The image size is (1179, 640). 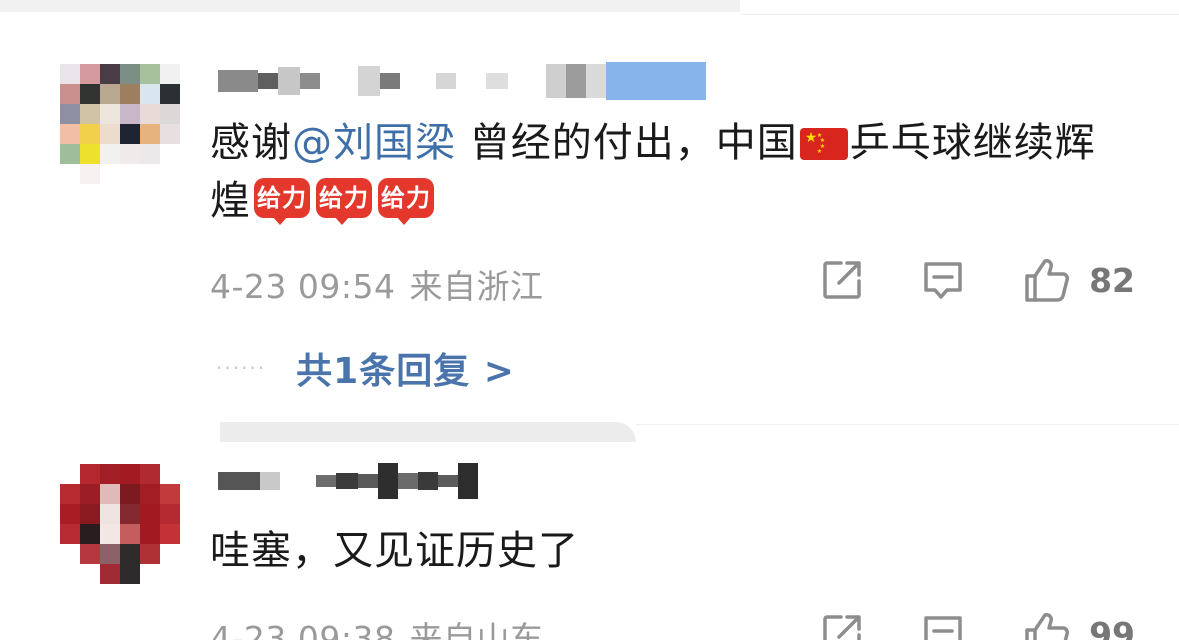 I want to click on comment-time: 4-23 09:38, so click(x=303, y=629).